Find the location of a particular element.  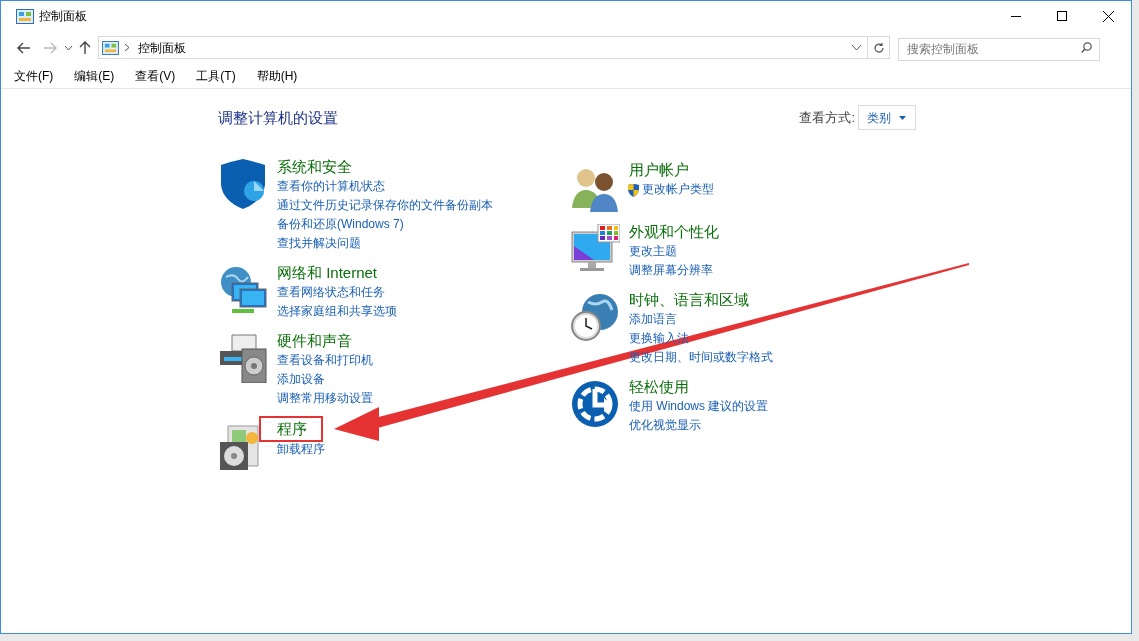

task-link: 选择家庭组和共享选项 is located at coordinates (337, 311).